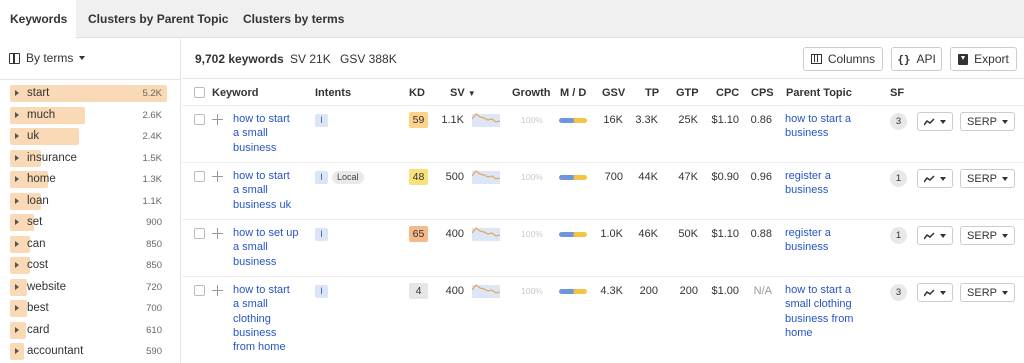 The height and width of the screenshot is (363, 1024). What do you see at coordinates (269, 247) in the screenshot?
I see `keyword-link: how to set up a small business` at bounding box center [269, 247].